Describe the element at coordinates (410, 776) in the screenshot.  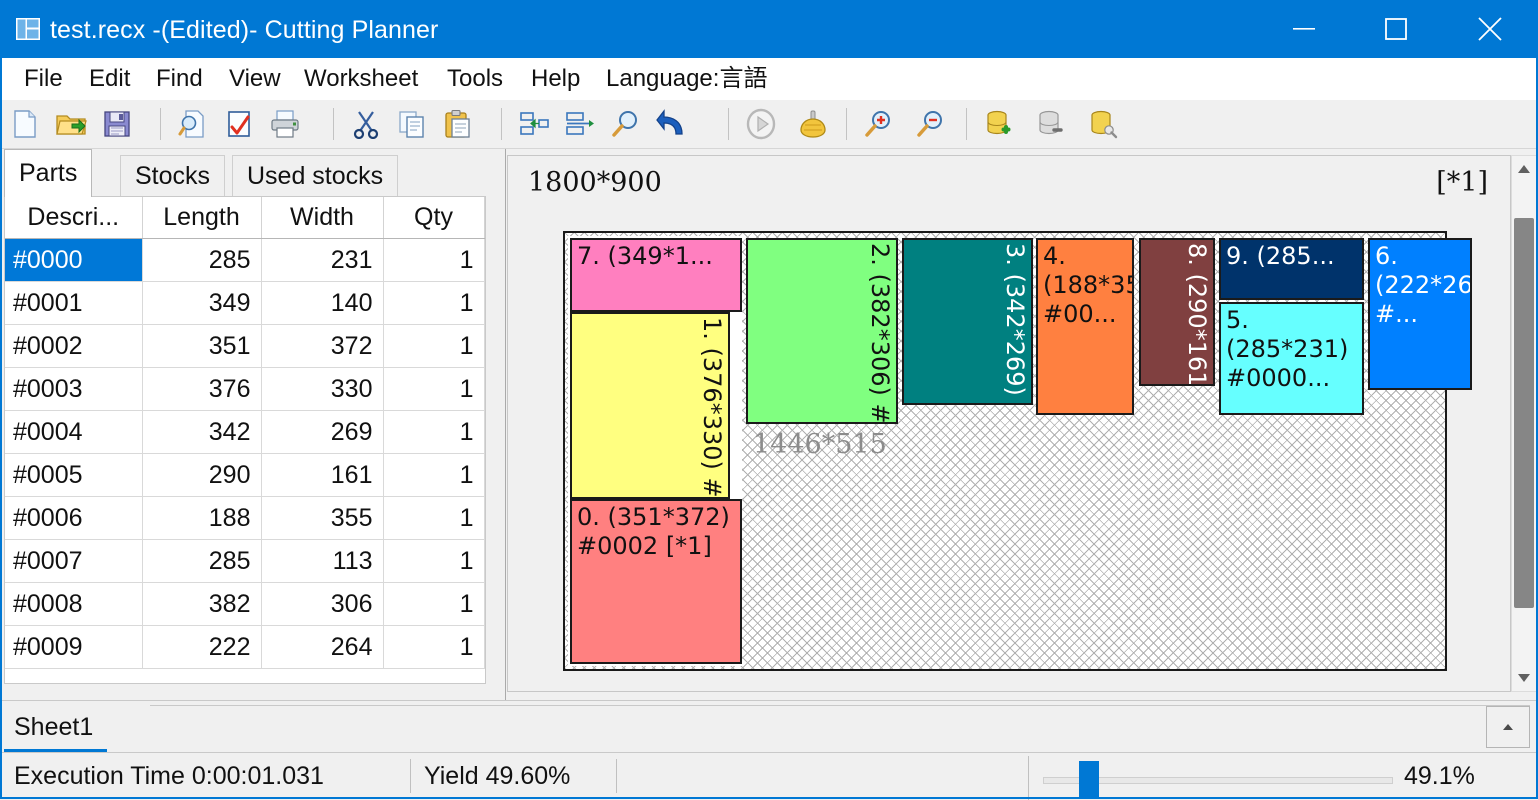
I see `status-separator` at that location.